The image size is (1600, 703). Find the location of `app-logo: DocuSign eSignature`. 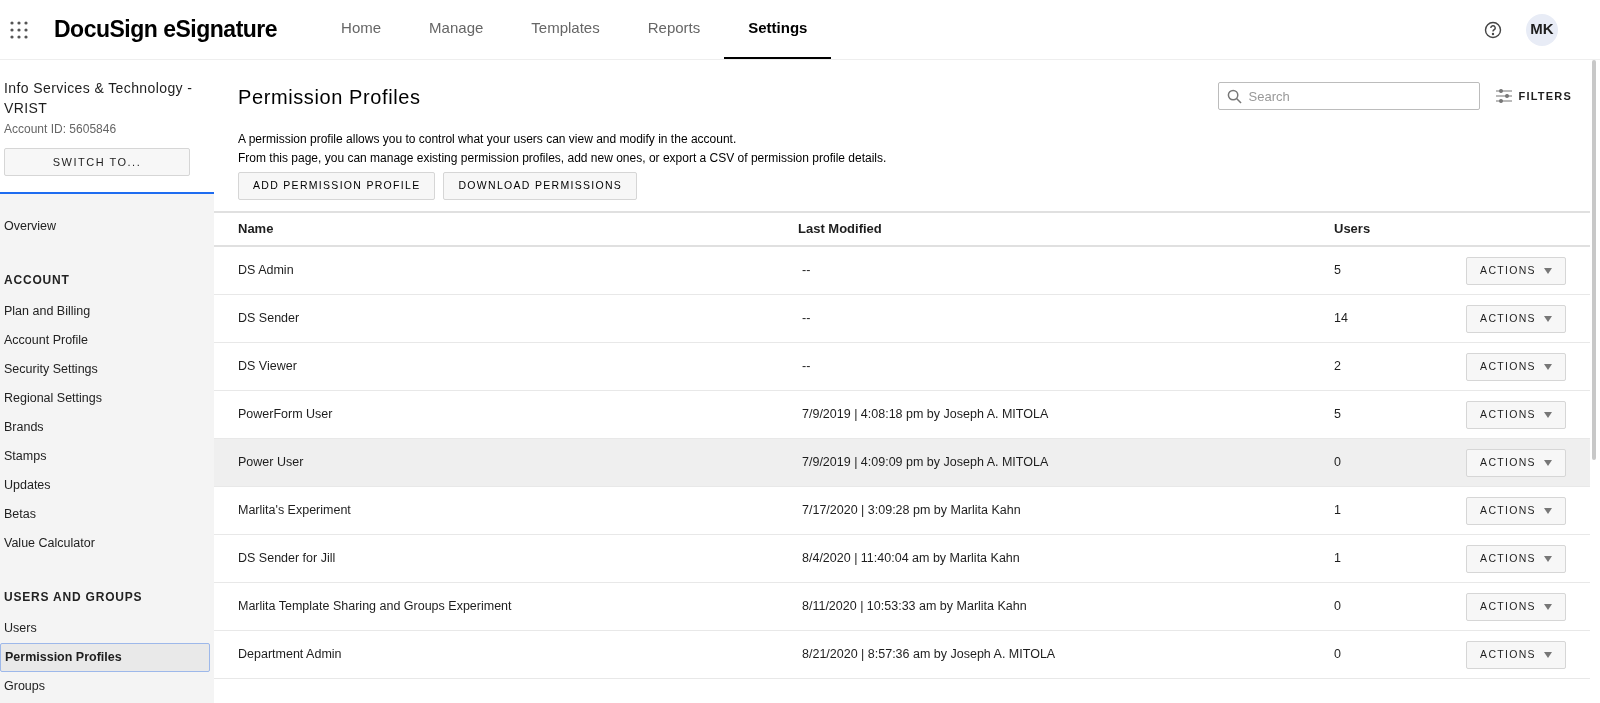

app-logo: DocuSign eSignature is located at coordinates (166, 29).